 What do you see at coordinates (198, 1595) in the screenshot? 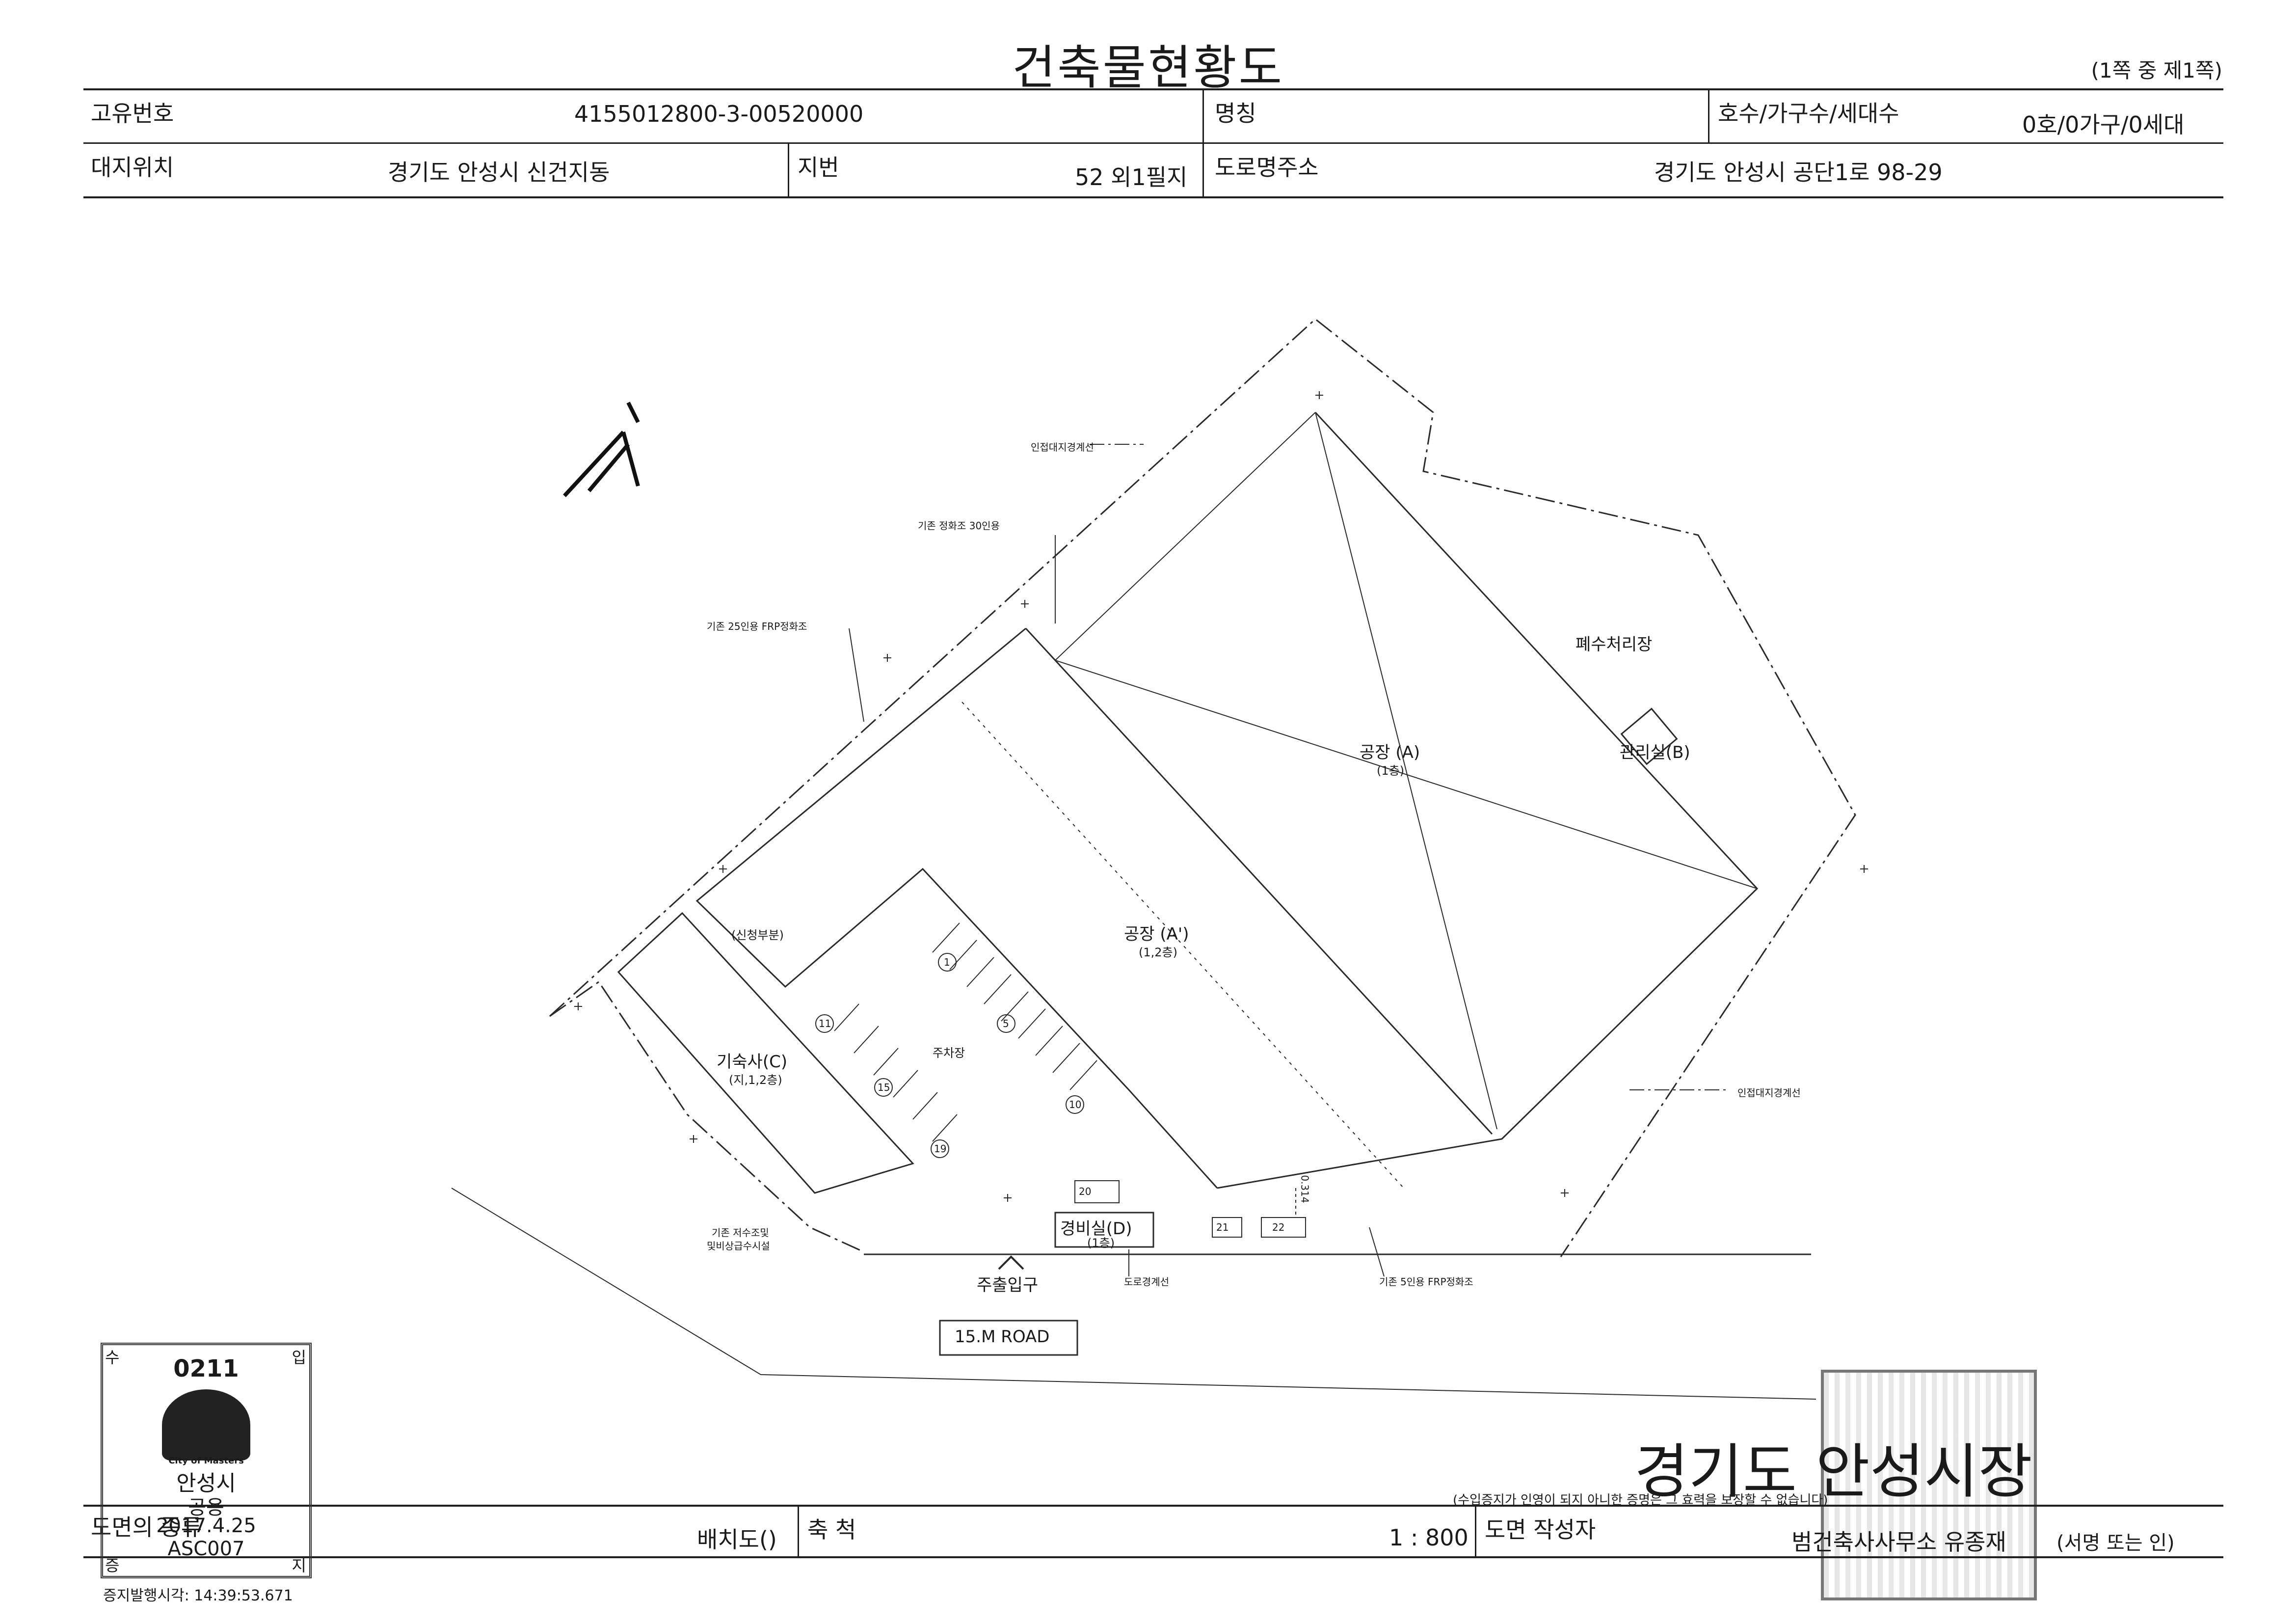
I see `issue-time: 증지발행시각: 14:39:53.671` at bounding box center [198, 1595].